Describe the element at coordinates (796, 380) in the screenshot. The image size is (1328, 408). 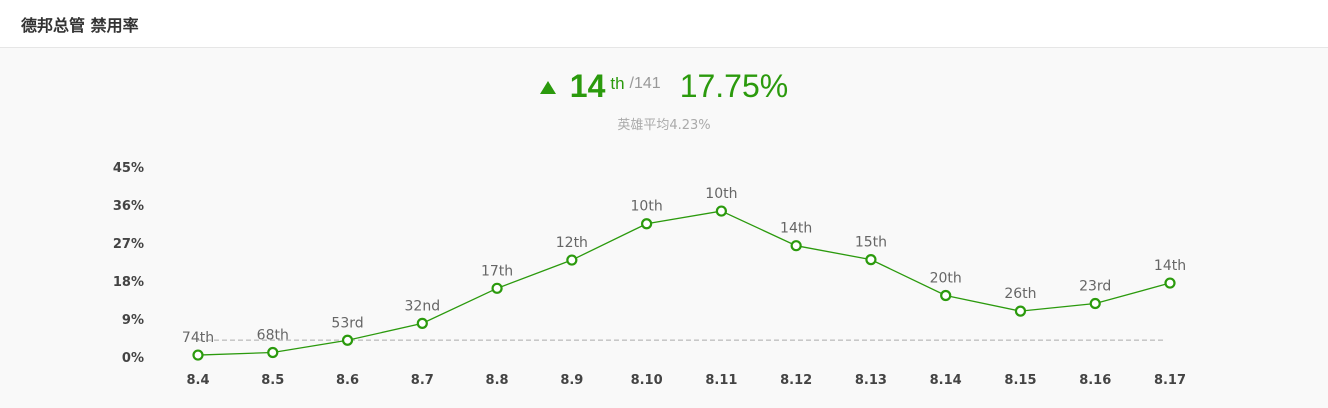
I see `x-tick-label: 8.12` at that location.